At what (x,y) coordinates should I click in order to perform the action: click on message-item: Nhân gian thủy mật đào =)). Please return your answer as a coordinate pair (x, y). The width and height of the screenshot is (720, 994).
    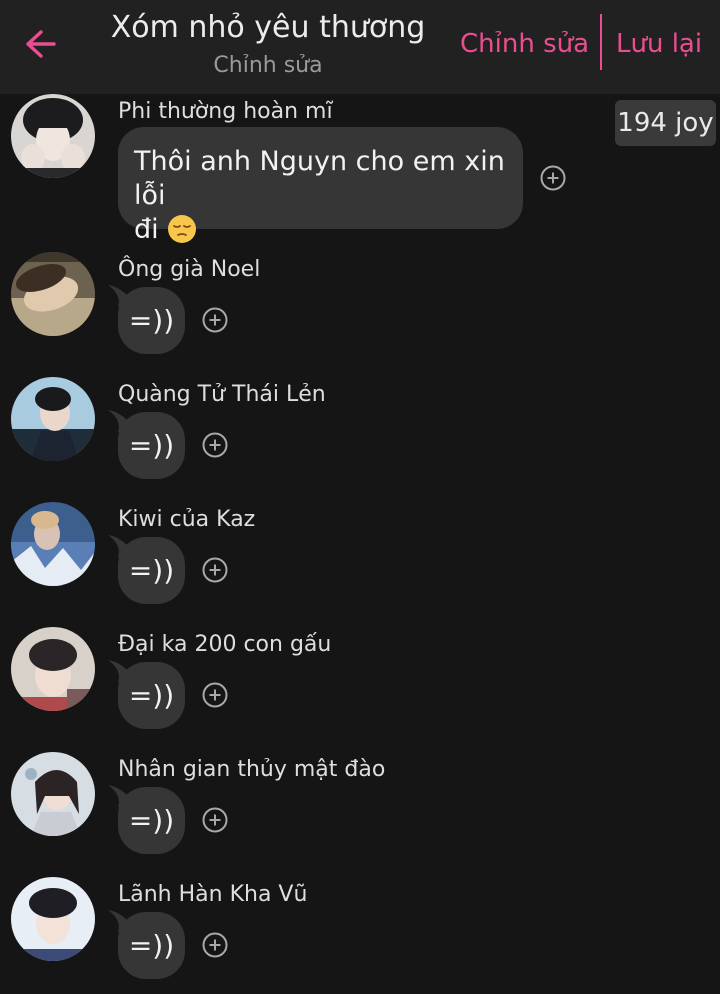
    Looking at the image, I should click on (360, 806).